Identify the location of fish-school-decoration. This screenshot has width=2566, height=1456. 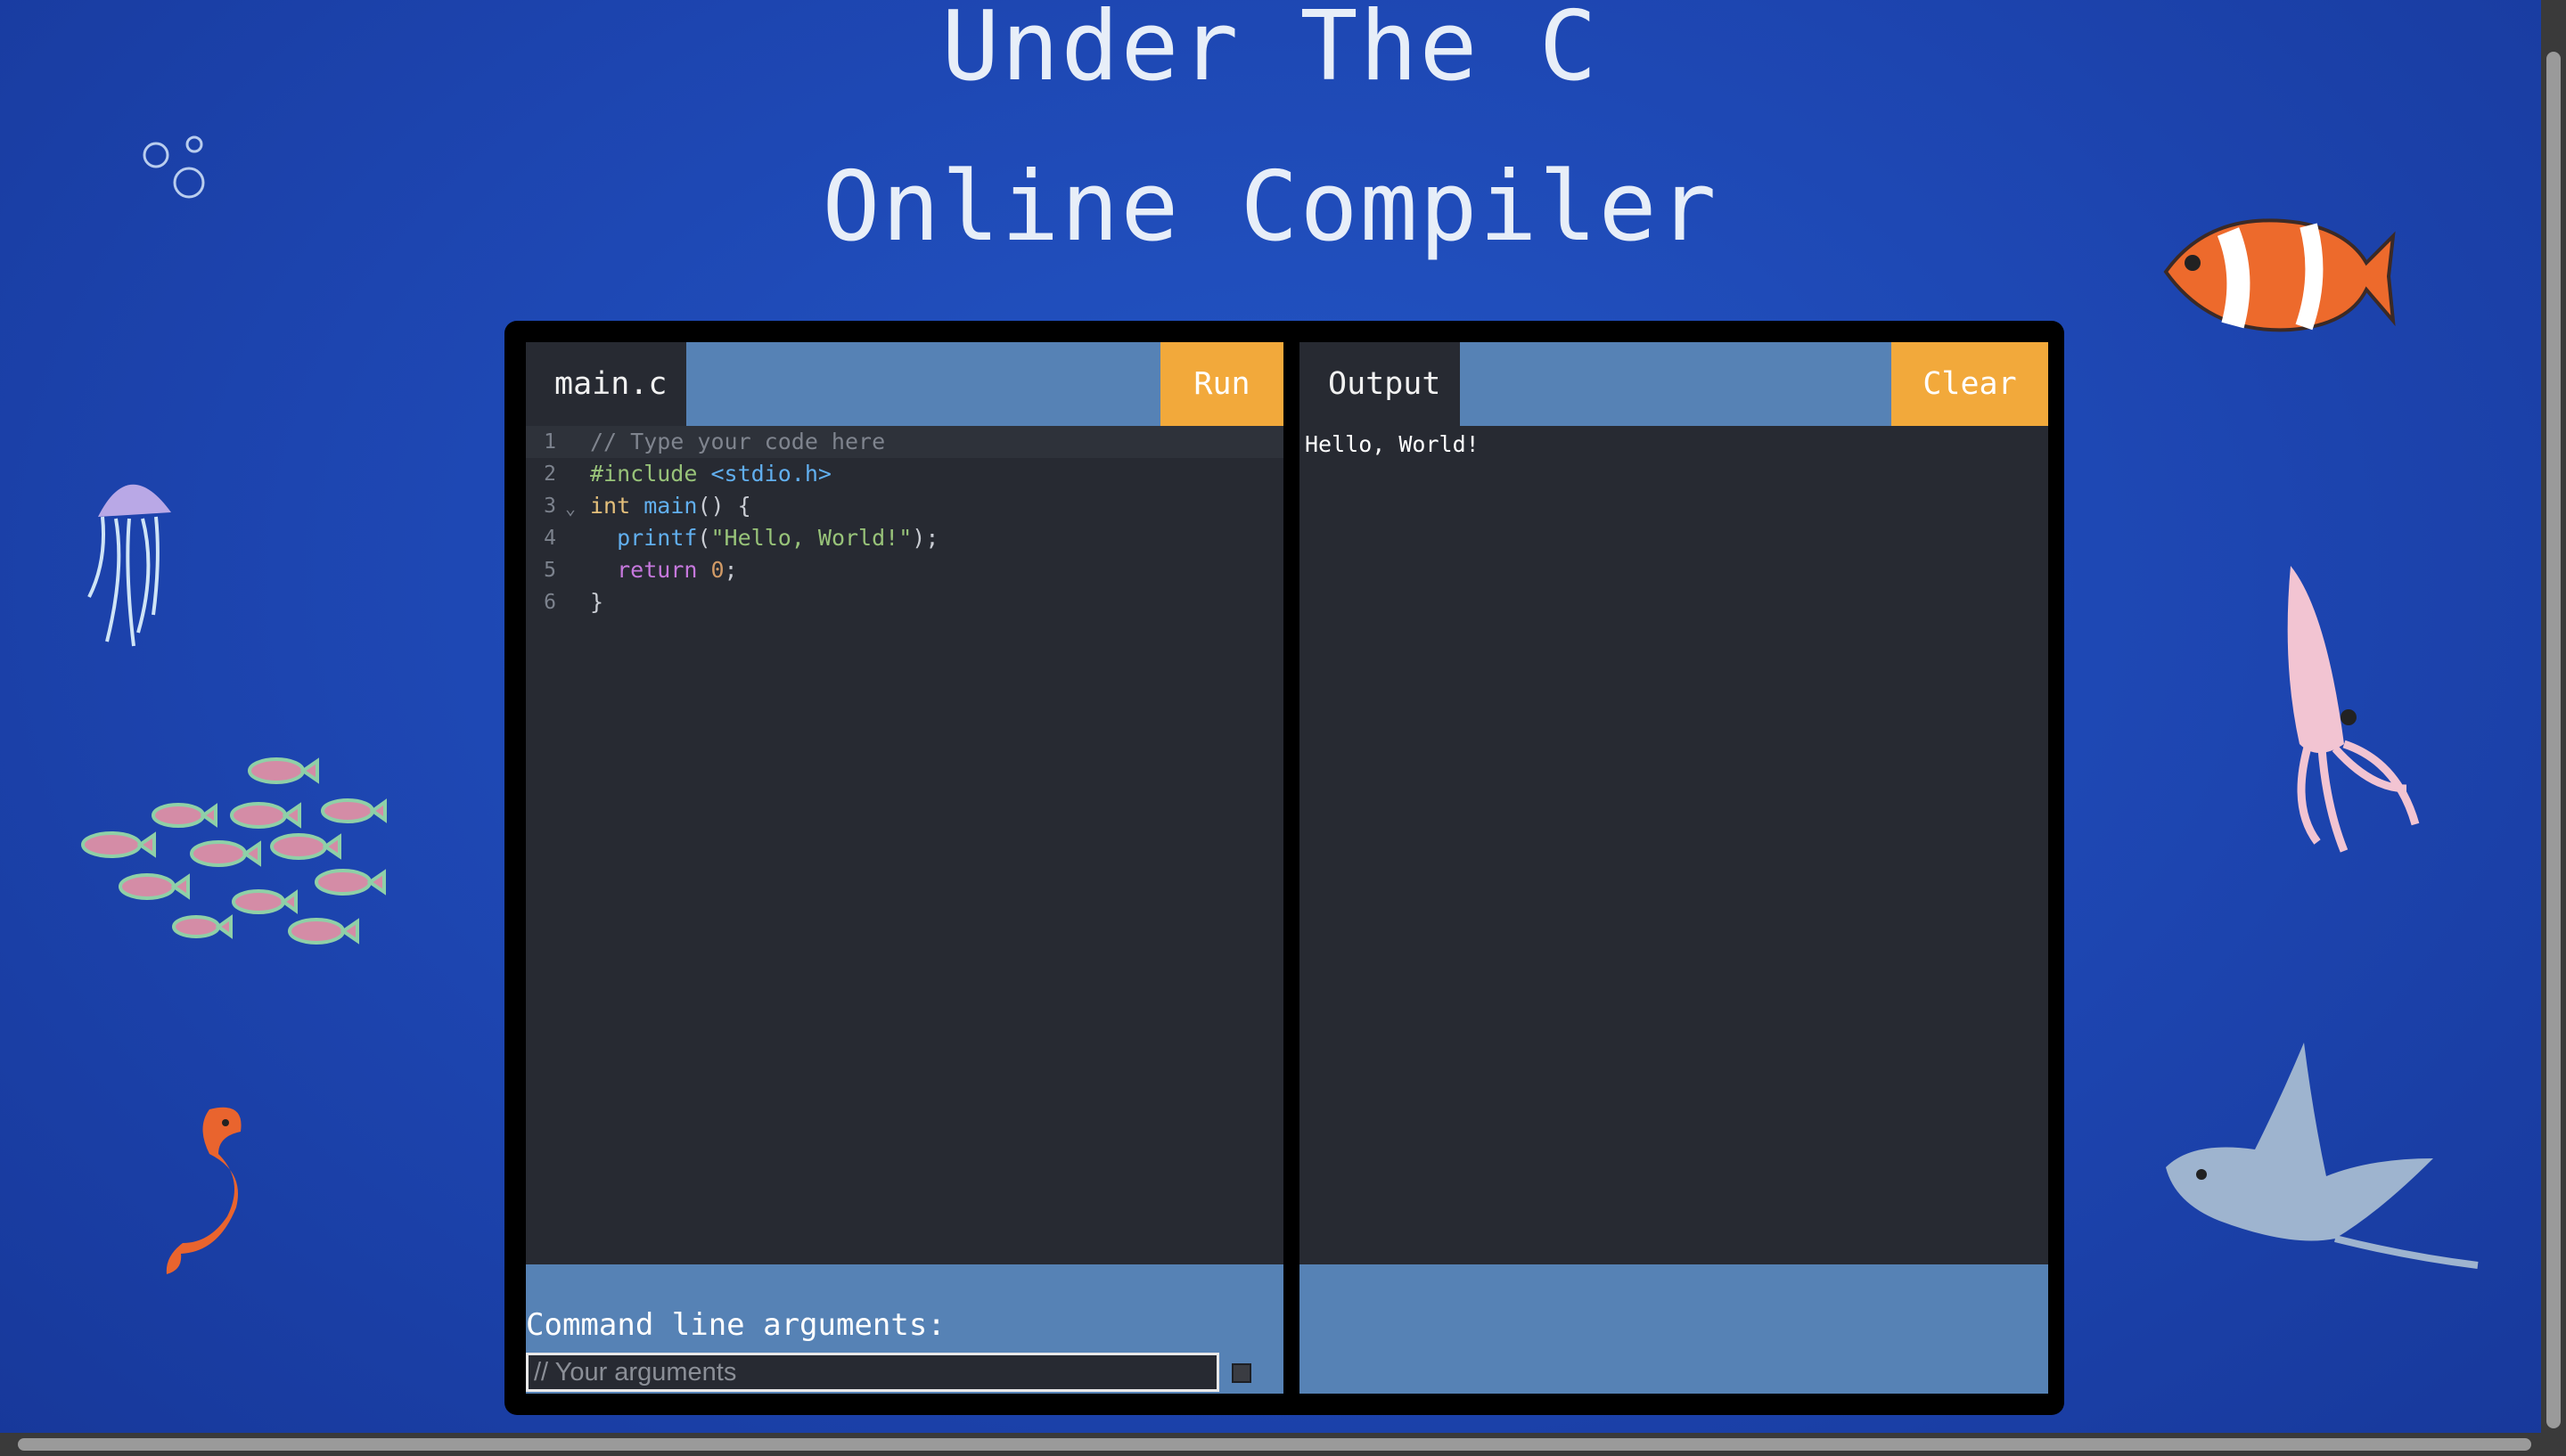
(234, 851).